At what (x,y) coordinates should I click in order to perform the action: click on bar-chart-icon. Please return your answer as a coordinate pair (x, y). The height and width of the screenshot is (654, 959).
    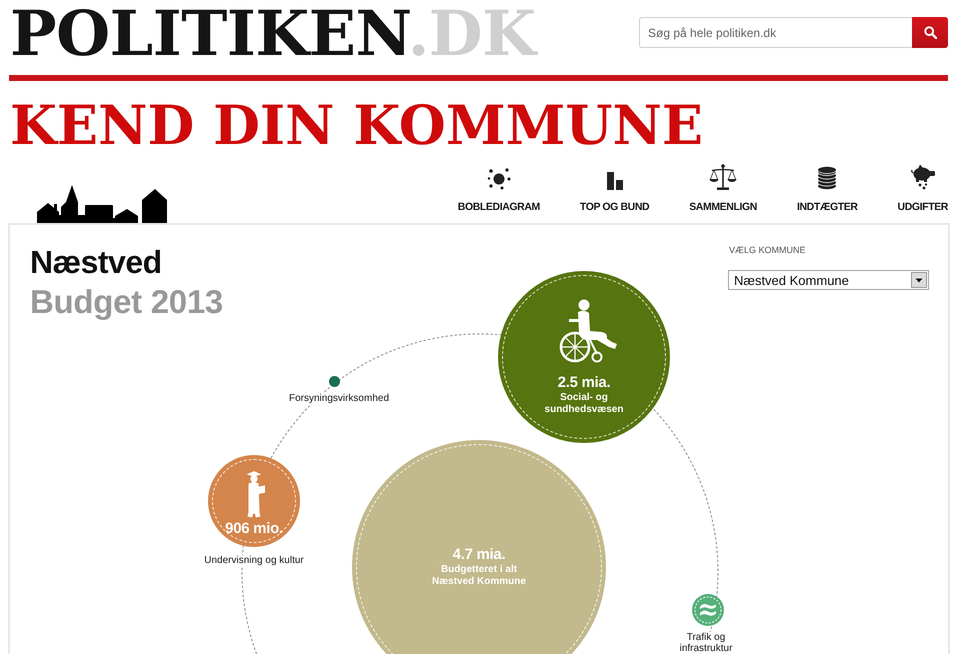
    Looking at the image, I should click on (614, 181).